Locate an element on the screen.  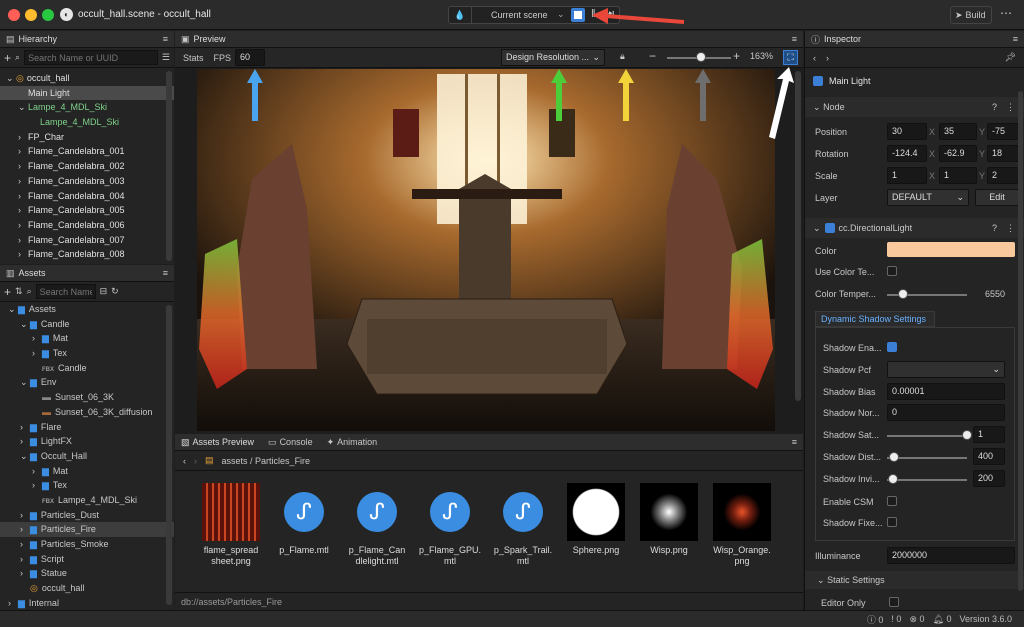
position-y: 35 is located at coordinates (958, 131).